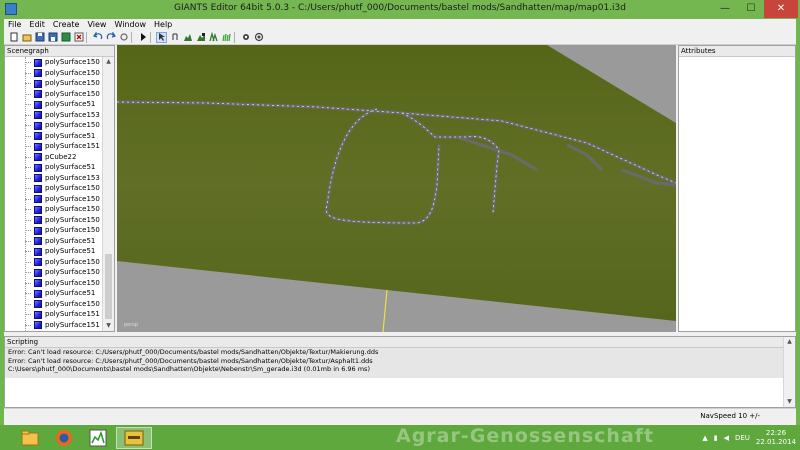 The width and height of the screenshot is (800, 450). Describe the element at coordinates (789, 372) in the screenshot. I see `scripting-scrollbar: ▲ ▼` at that location.